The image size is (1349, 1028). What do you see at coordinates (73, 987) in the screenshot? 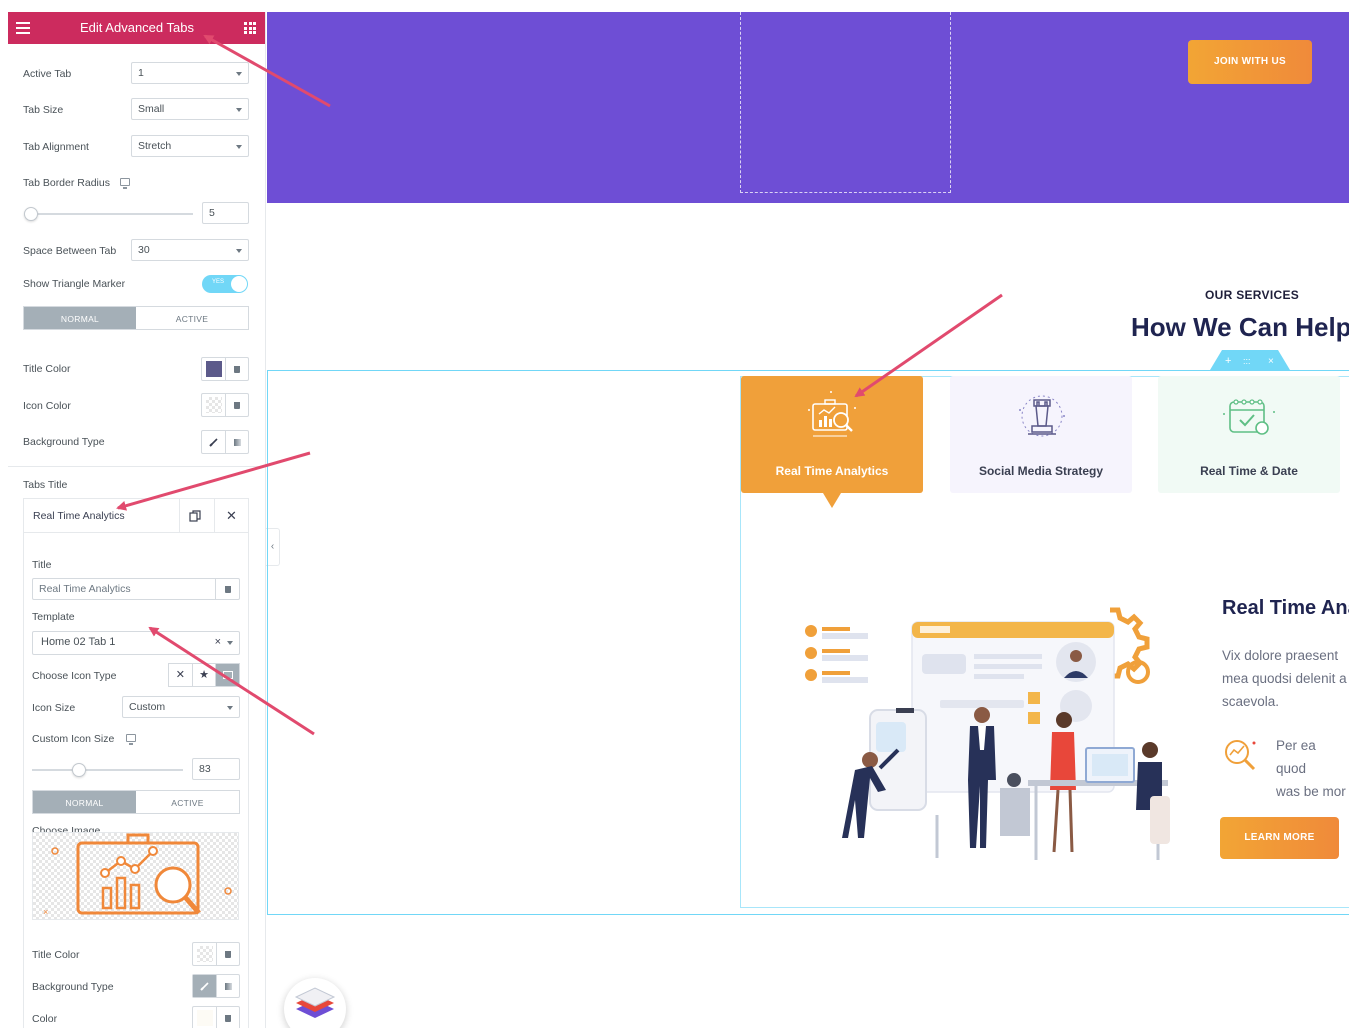
I see `item-background-type-label: Background Type` at bounding box center [73, 987].